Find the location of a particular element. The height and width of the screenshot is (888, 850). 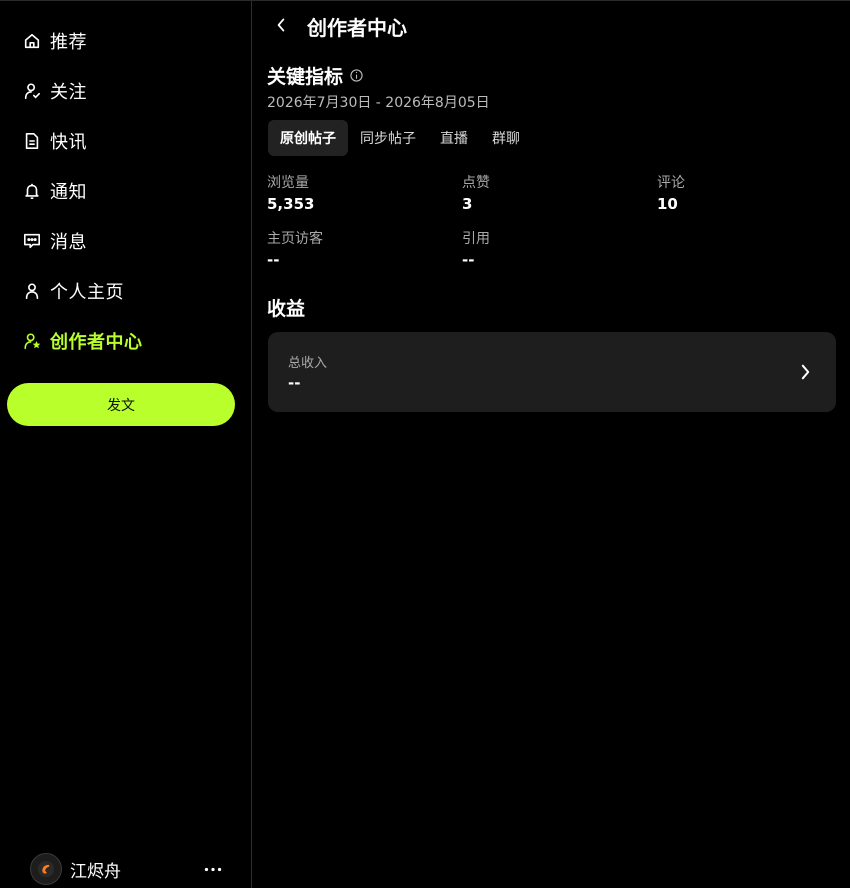

total-income-label: 总收入 is located at coordinates (308, 363).